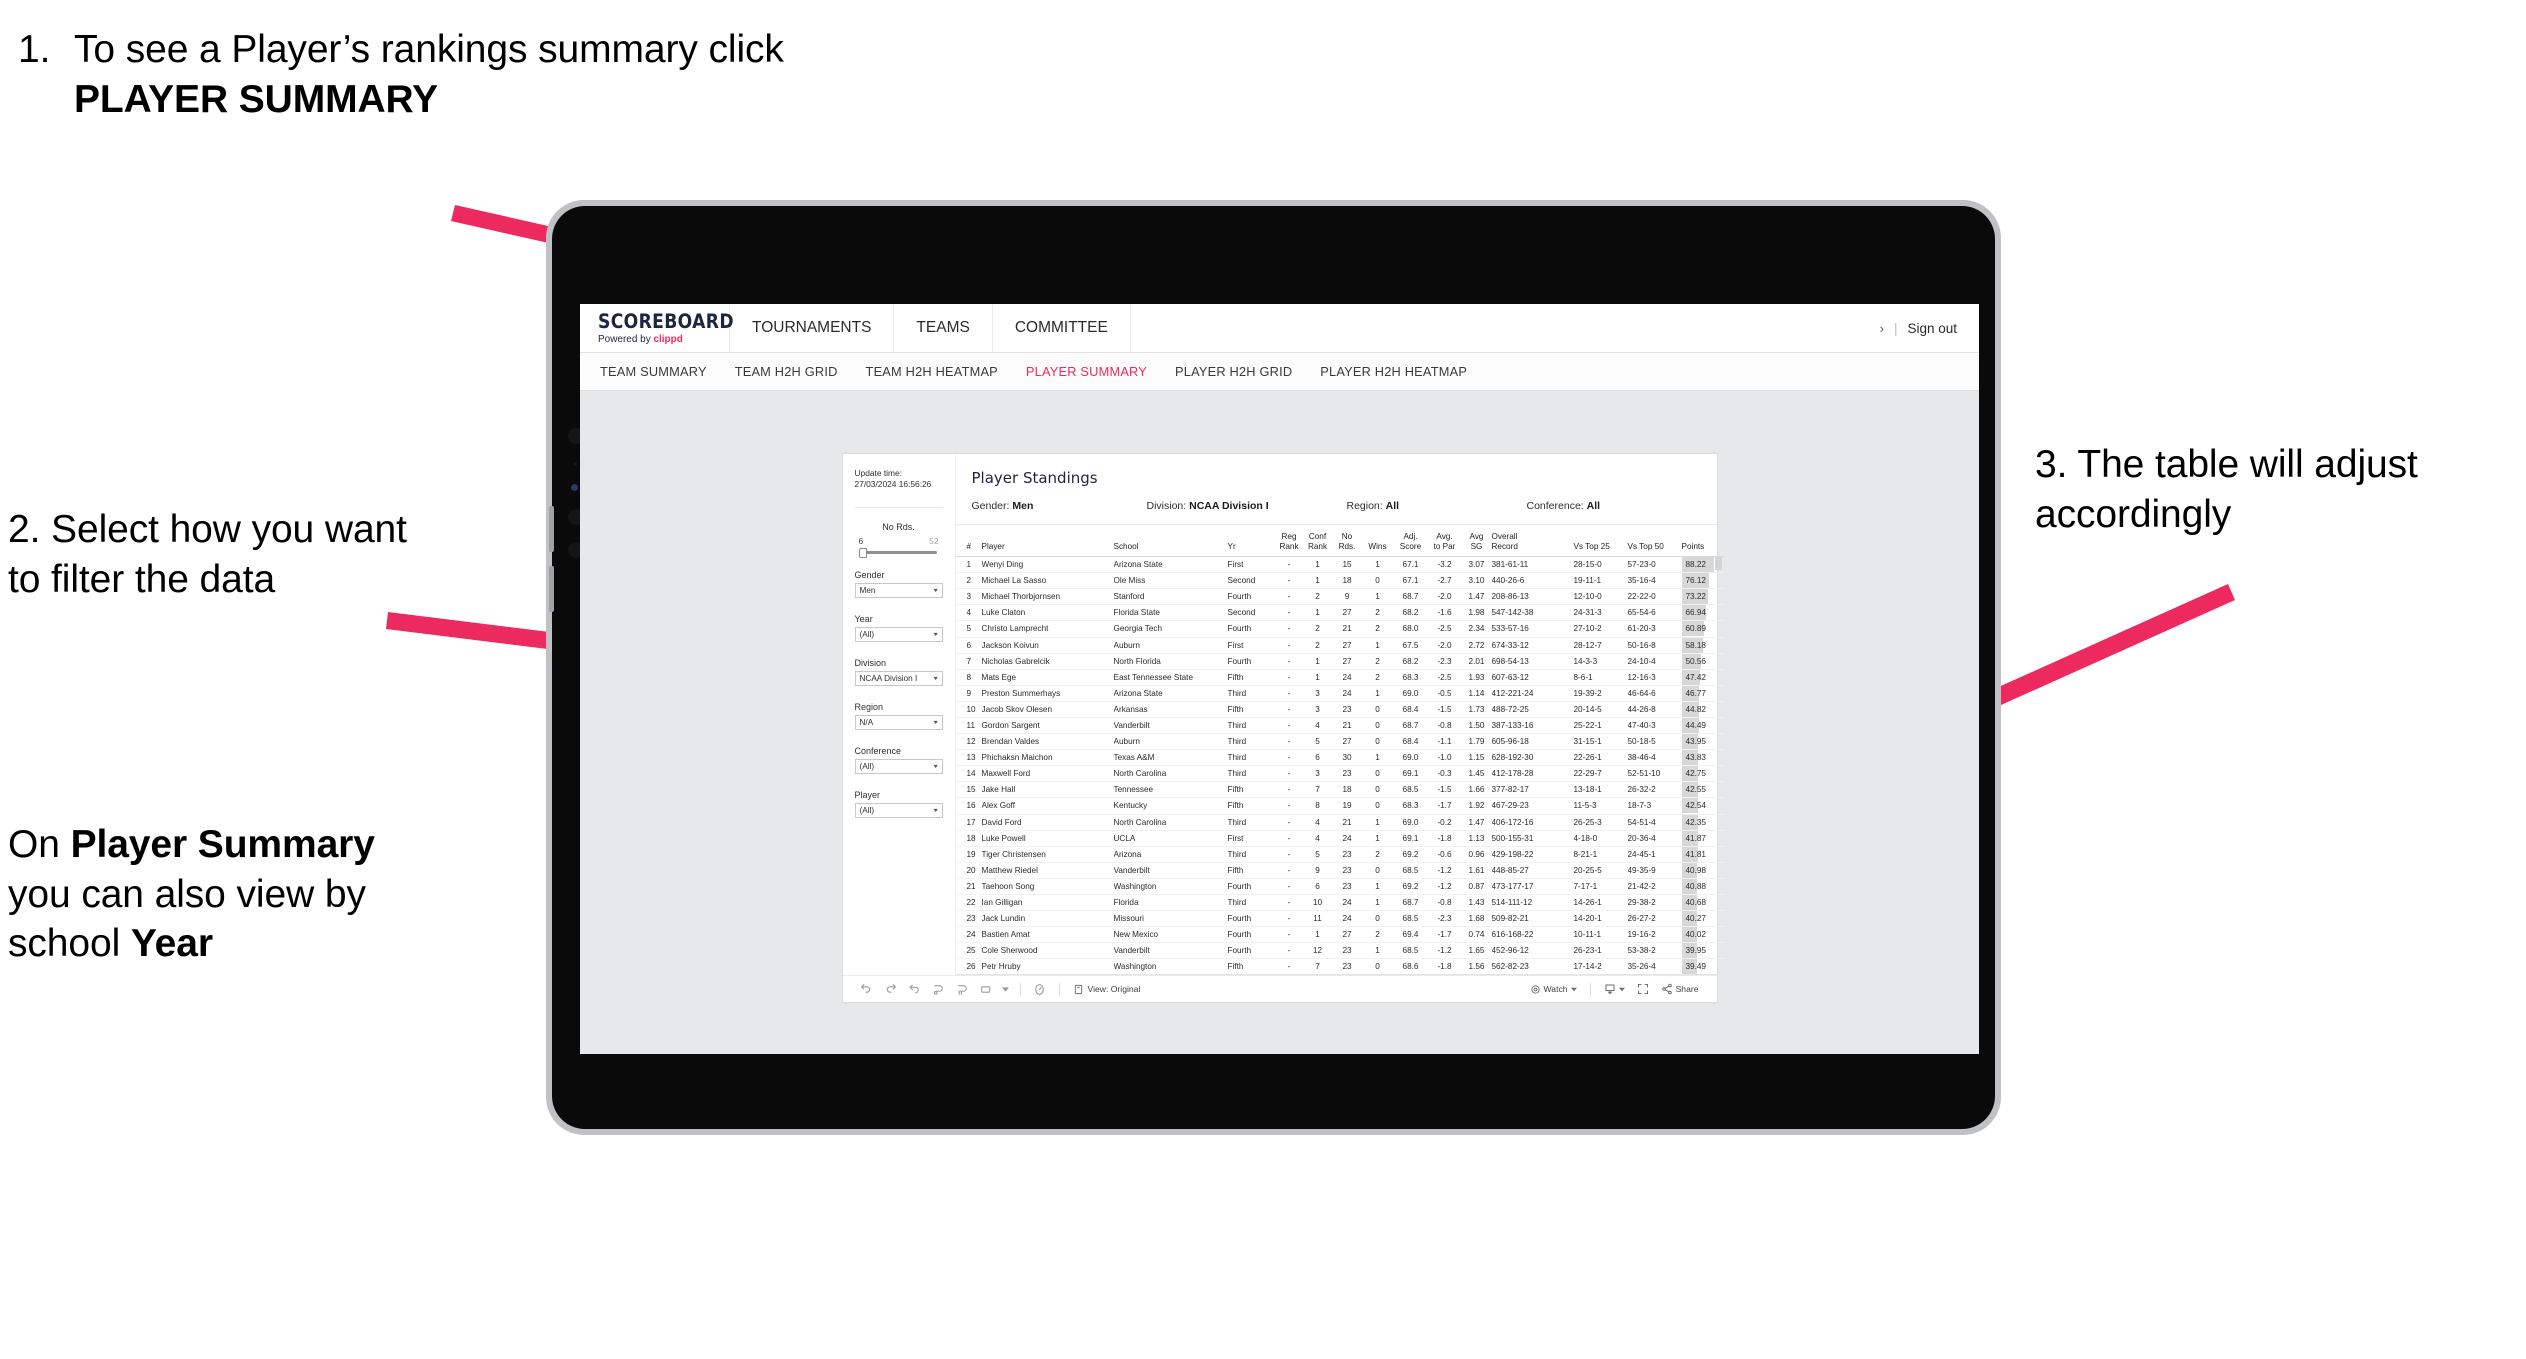  I want to click on col-player: Player, so click(1047, 541).